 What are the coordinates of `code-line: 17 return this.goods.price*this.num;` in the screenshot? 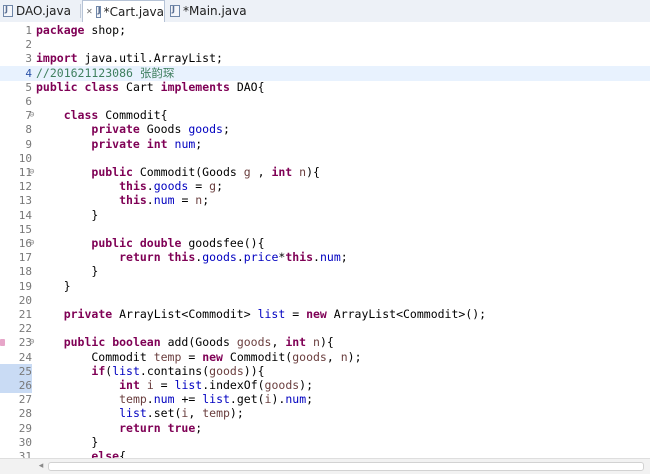 It's located at (325, 257).